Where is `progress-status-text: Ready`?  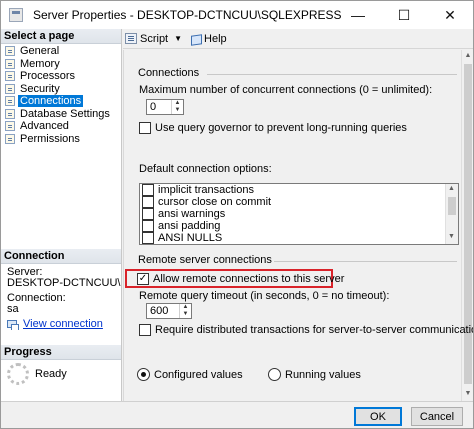
progress-status-text: Ready is located at coordinates (51, 374).